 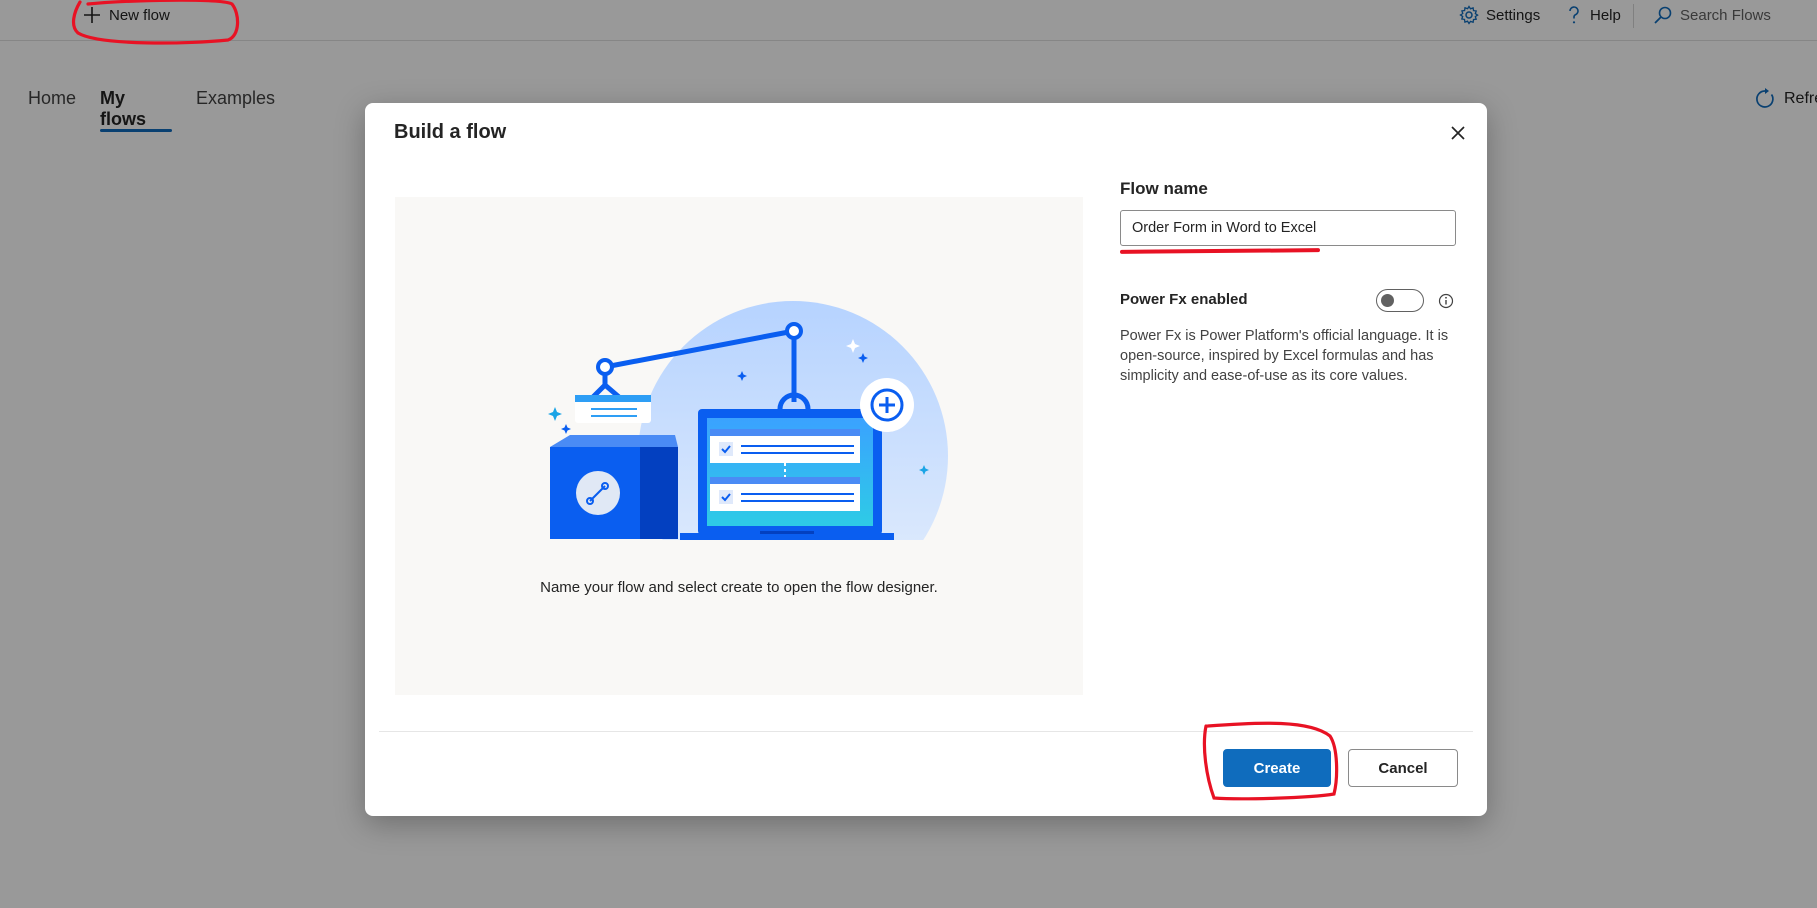 What do you see at coordinates (1220, 251) in the screenshot?
I see `annotation-underline-flow-name` at bounding box center [1220, 251].